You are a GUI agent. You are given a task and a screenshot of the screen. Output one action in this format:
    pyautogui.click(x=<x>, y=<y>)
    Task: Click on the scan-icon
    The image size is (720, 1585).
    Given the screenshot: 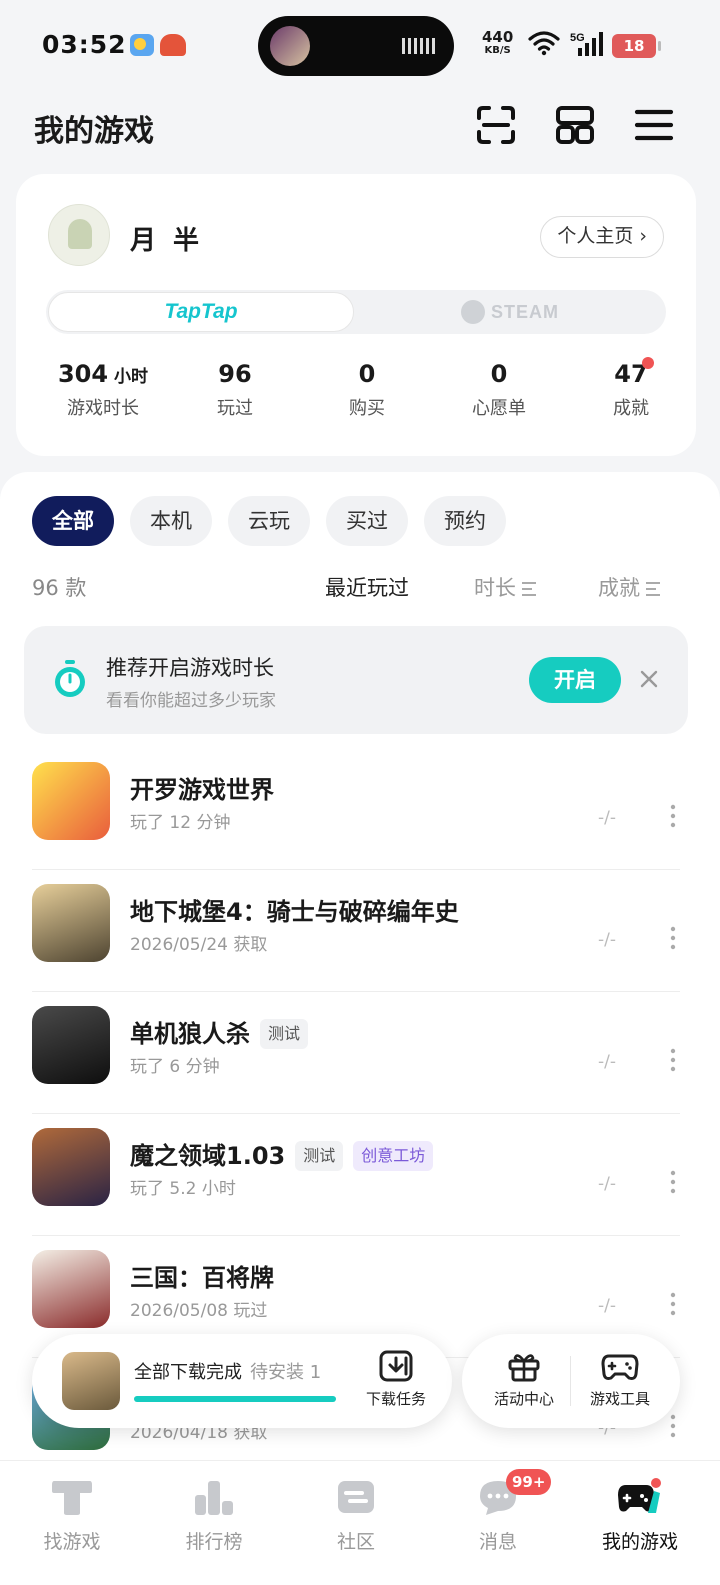 What is the action you would take?
    pyautogui.click(x=496, y=125)
    